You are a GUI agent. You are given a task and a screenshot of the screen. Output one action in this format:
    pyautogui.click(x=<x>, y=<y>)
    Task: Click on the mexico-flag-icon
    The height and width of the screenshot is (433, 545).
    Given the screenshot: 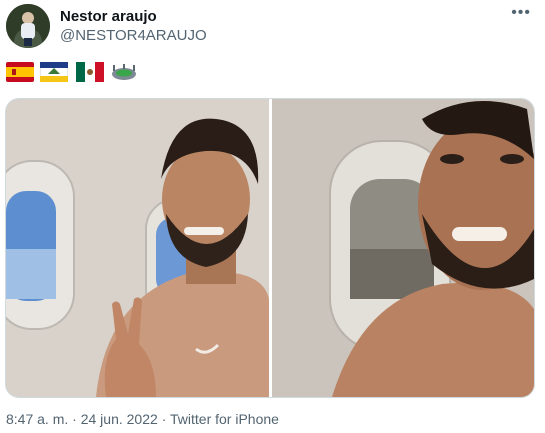 What is the action you would take?
    pyautogui.click(x=90, y=72)
    